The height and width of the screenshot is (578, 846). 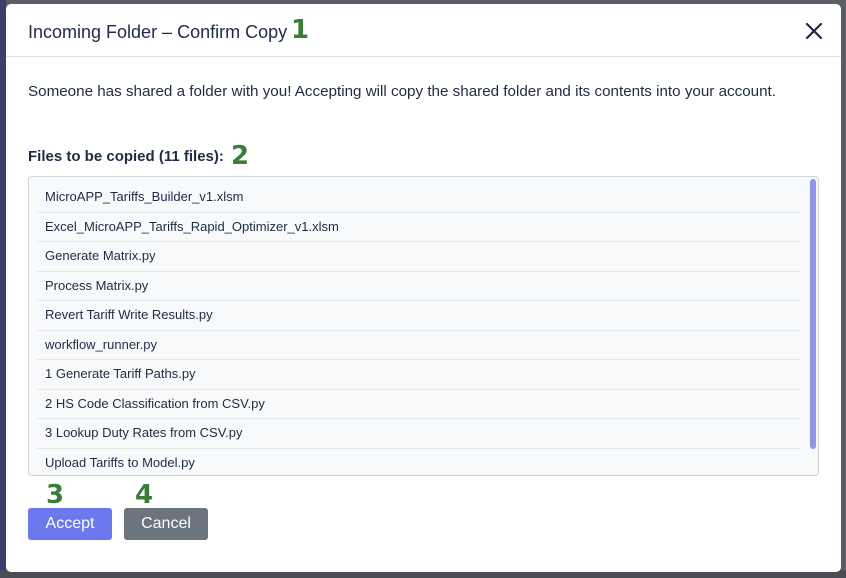 I want to click on list-item: 3 Lookup Duty Rates from CSV.py, so click(x=419, y=434).